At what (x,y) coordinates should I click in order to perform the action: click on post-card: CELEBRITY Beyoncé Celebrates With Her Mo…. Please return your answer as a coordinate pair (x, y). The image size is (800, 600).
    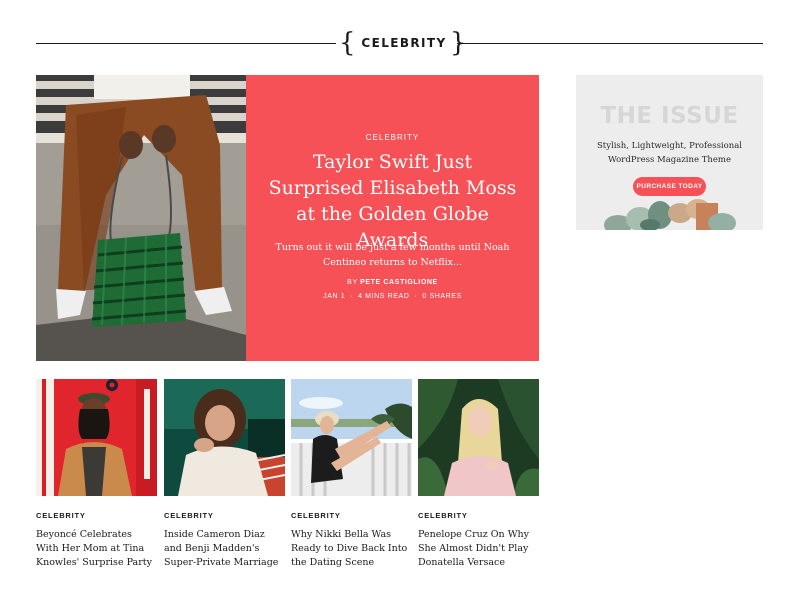
    Looking at the image, I should click on (96, 474).